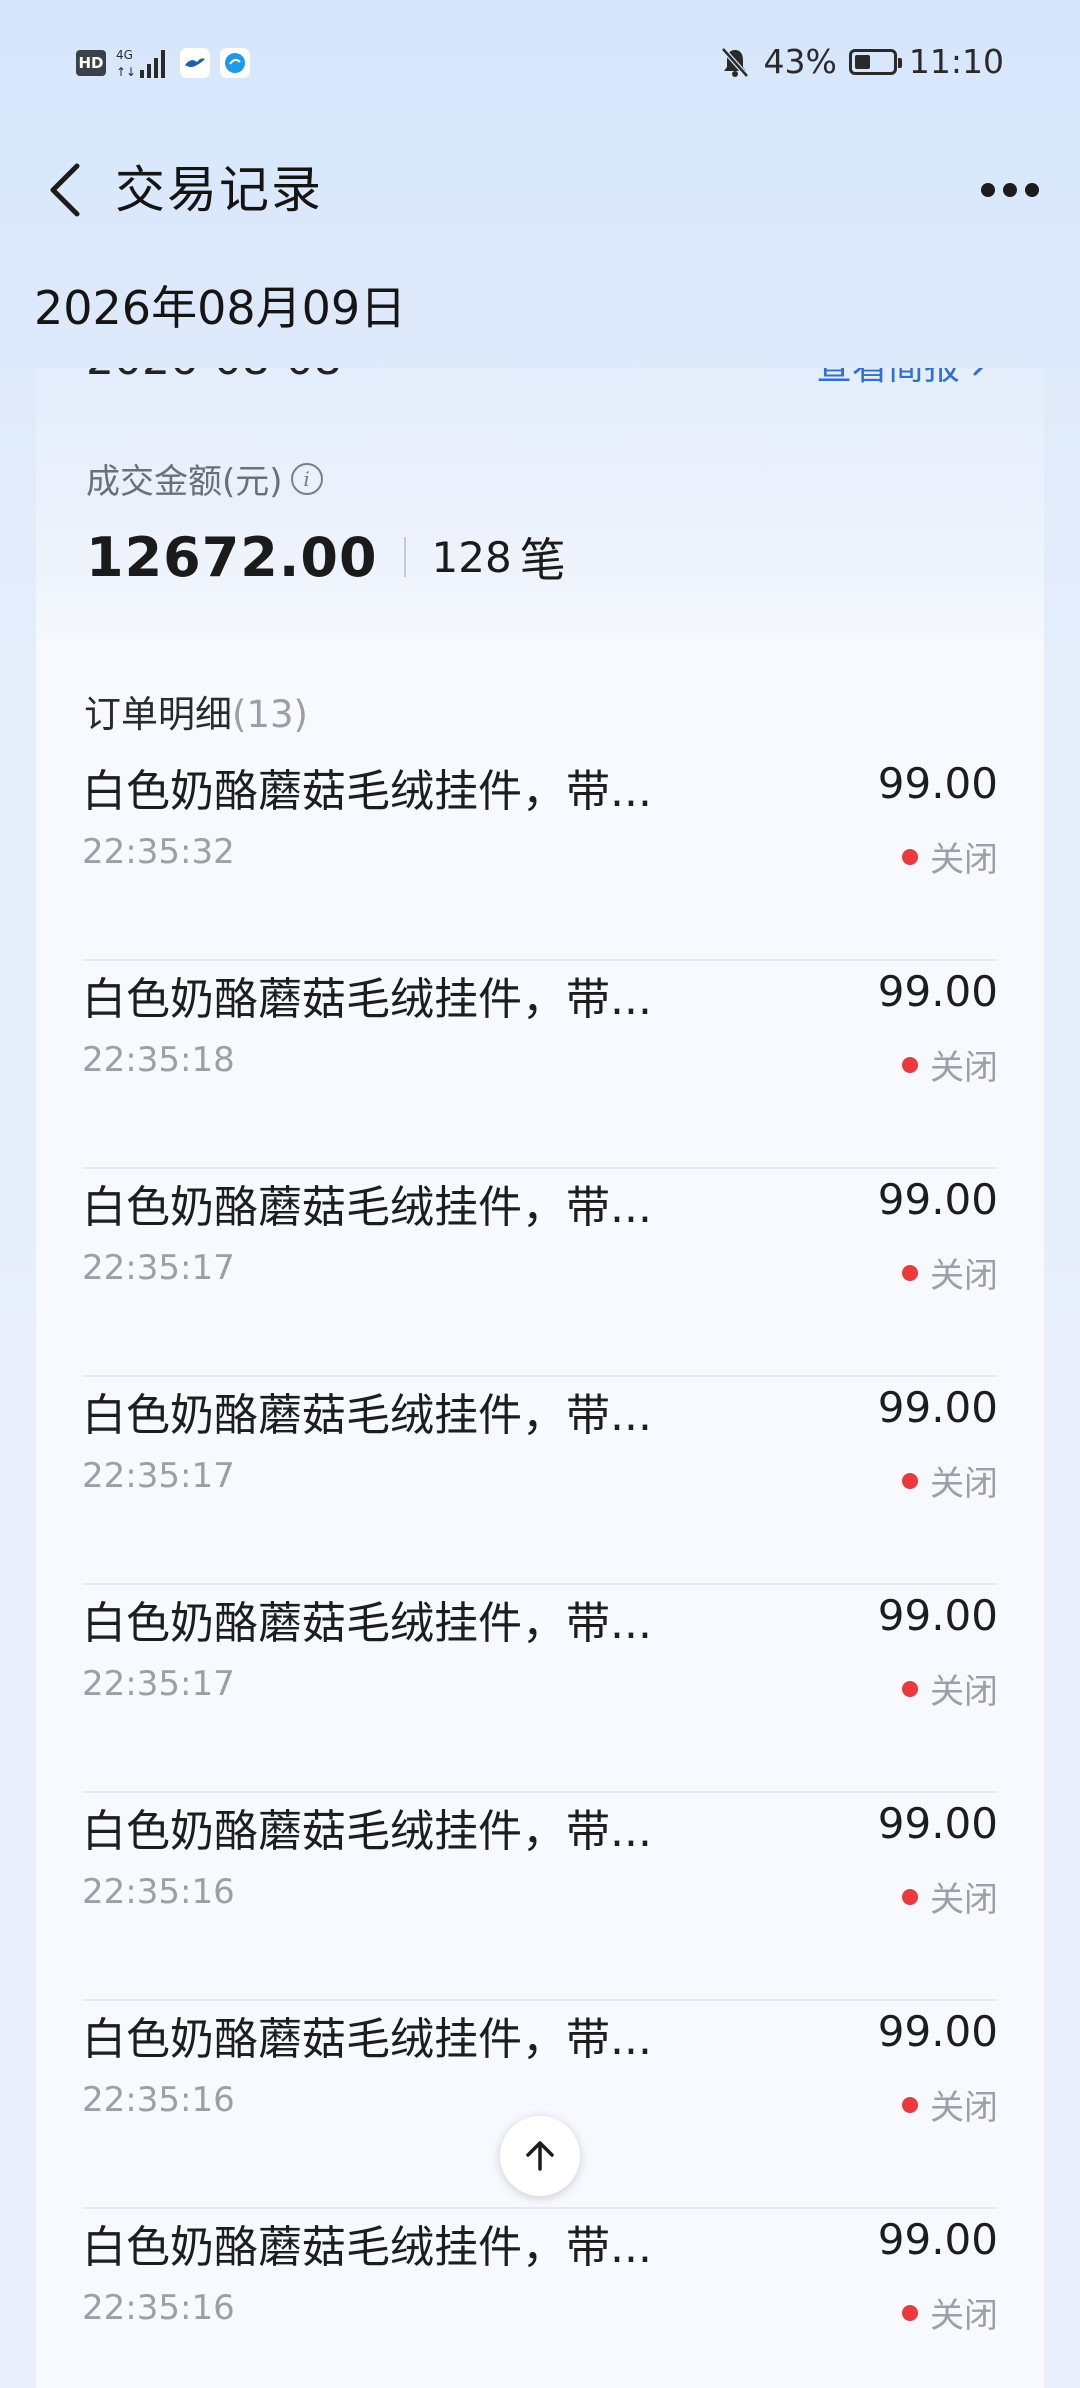 The height and width of the screenshot is (2388, 1080). What do you see at coordinates (220, 308) in the screenshot?
I see `date-heading: 2026年08月09日` at bounding box center [220, 308].